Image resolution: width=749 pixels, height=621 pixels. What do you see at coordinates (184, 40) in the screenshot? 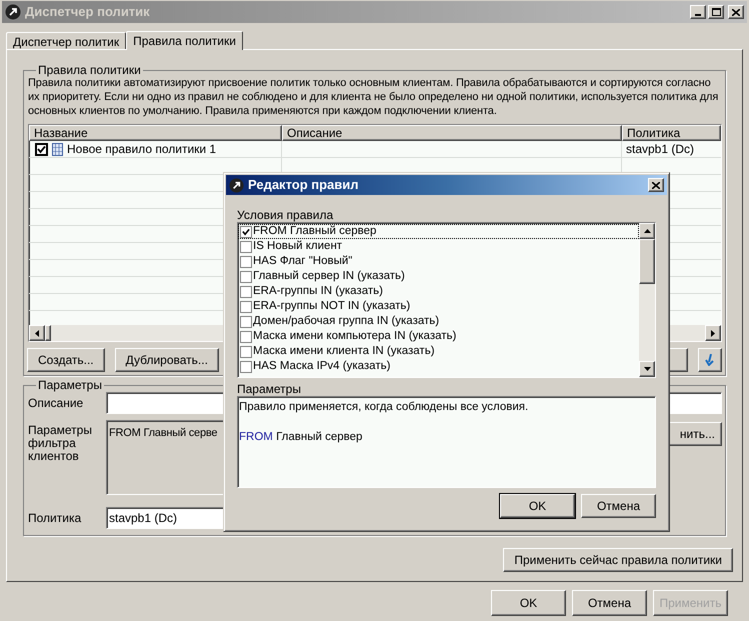
I see `tab: Правила политики` at bounding box center [184, 40].